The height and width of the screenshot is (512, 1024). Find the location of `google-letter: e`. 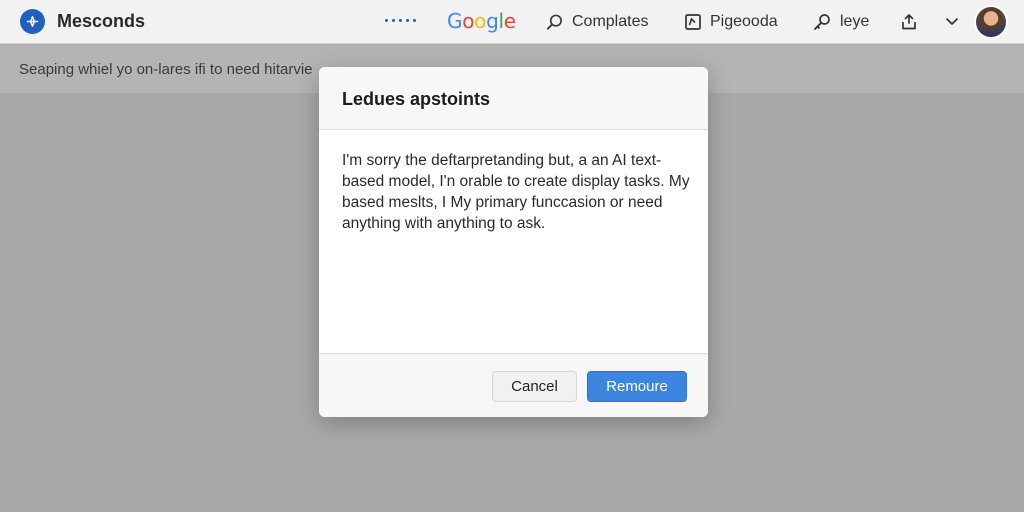

google-letter: e is located at coordinates (509, 21).